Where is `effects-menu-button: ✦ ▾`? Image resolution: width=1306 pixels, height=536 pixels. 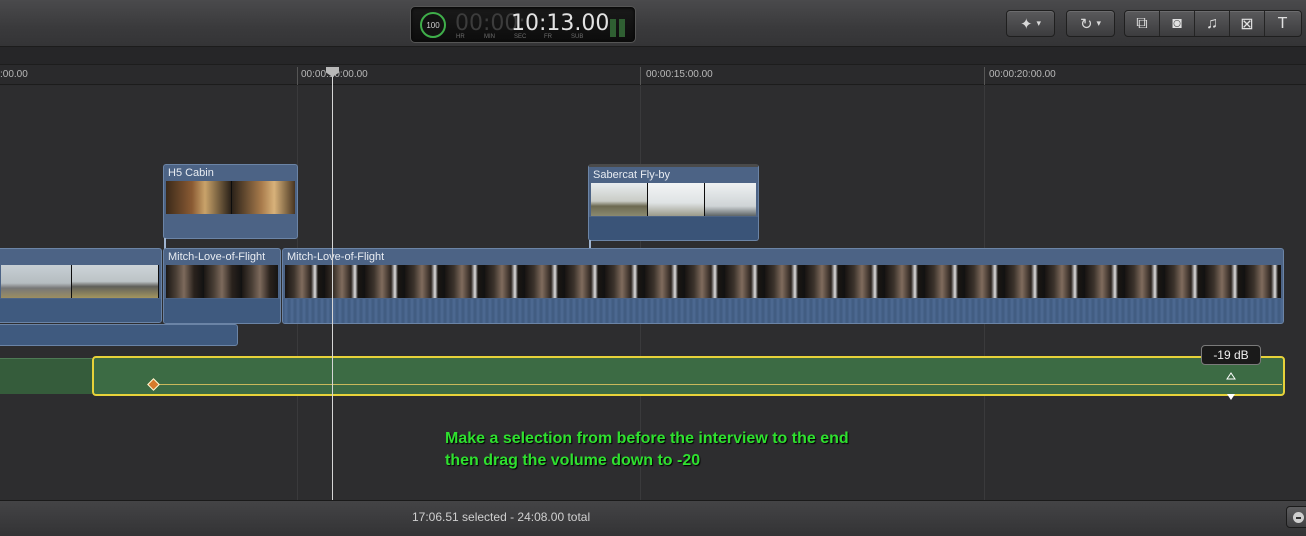
effects-menu-button: ✦ ▾ is located at coordinates (1030, 23).